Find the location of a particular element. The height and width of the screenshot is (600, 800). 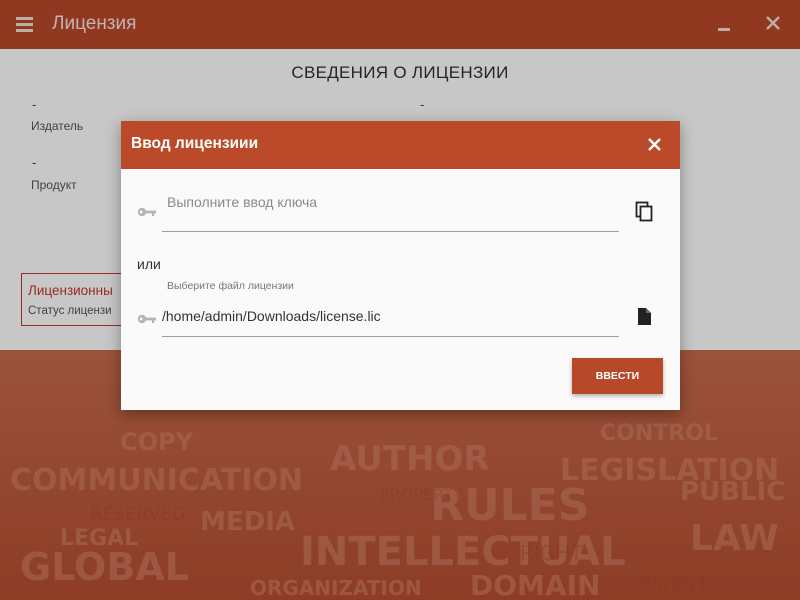

or-label: или is located at coordinates (149, 264).